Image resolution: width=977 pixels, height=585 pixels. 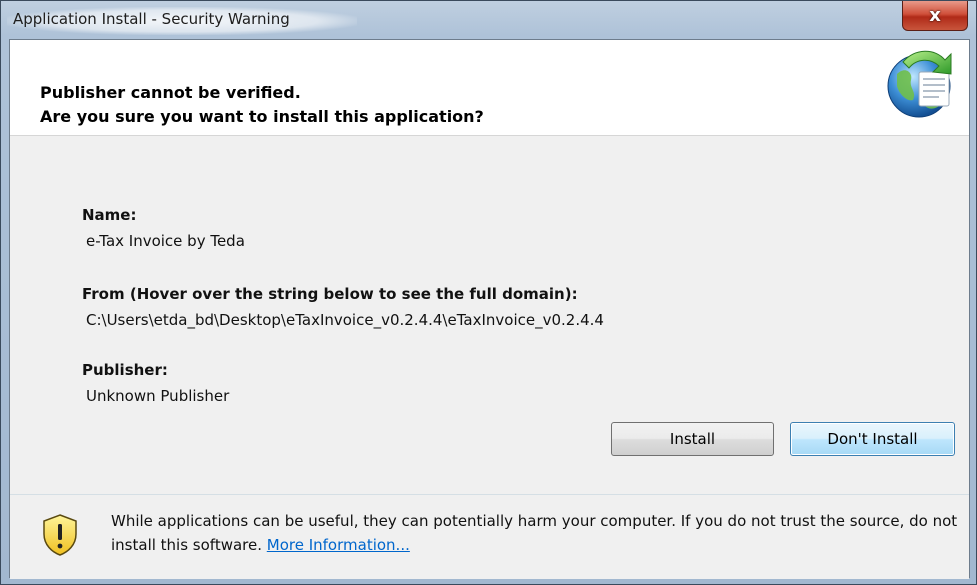 What do you see at coordinates (109, 215) in the screenshot?
I see `name-label: Name:` at bounding box center [109, 215].